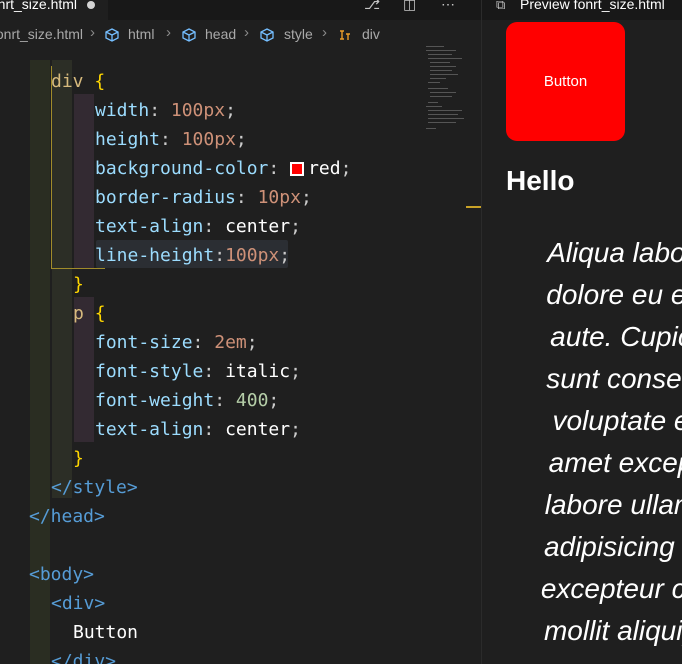  What do you see at coordinates (611, 588) in the screenshot?
I see `paragraph-line: excepteur co` at bounding box center [611, 588].